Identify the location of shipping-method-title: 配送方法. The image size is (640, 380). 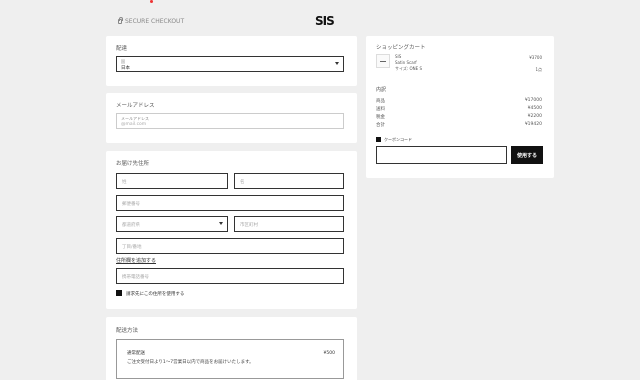
(127, 331).